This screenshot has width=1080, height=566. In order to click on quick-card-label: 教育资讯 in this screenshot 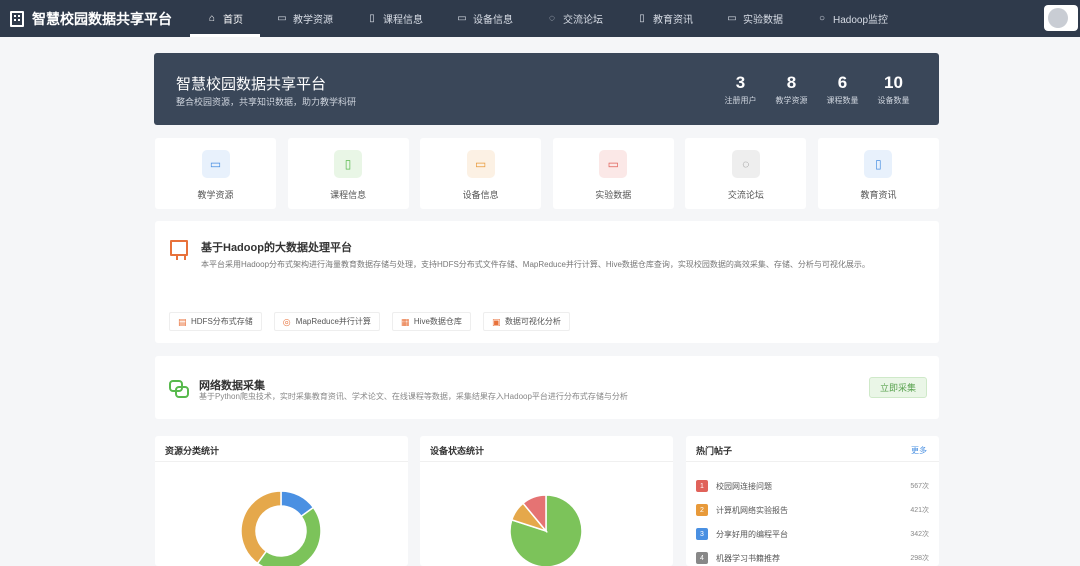, I will do `click(878, 195)`.